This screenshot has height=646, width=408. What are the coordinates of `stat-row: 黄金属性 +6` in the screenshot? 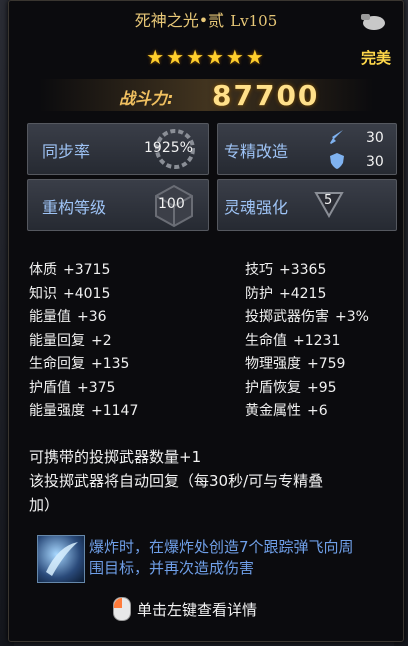 It's located at (307, 412).